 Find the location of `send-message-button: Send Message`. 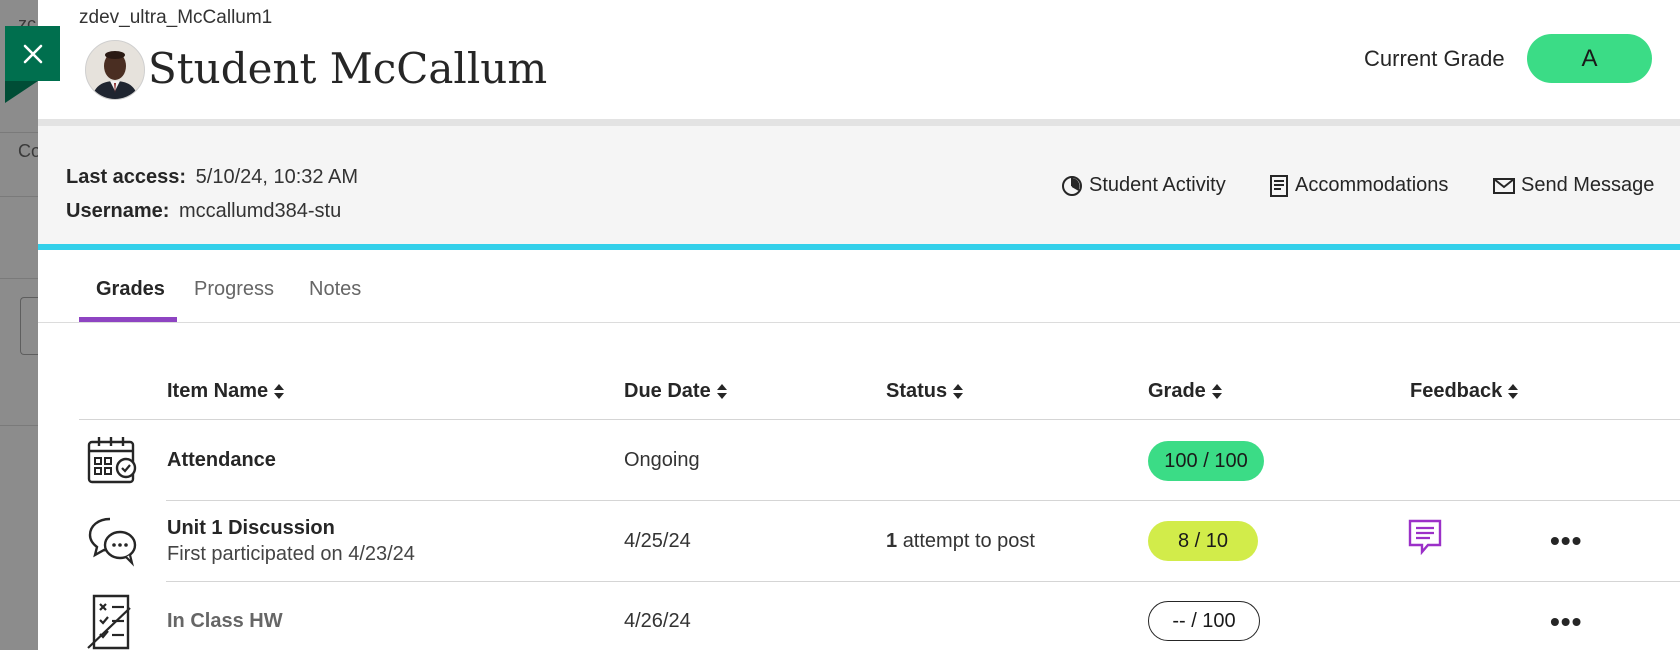

send-message-button: Send Message is located at coordinates (1573, 185).